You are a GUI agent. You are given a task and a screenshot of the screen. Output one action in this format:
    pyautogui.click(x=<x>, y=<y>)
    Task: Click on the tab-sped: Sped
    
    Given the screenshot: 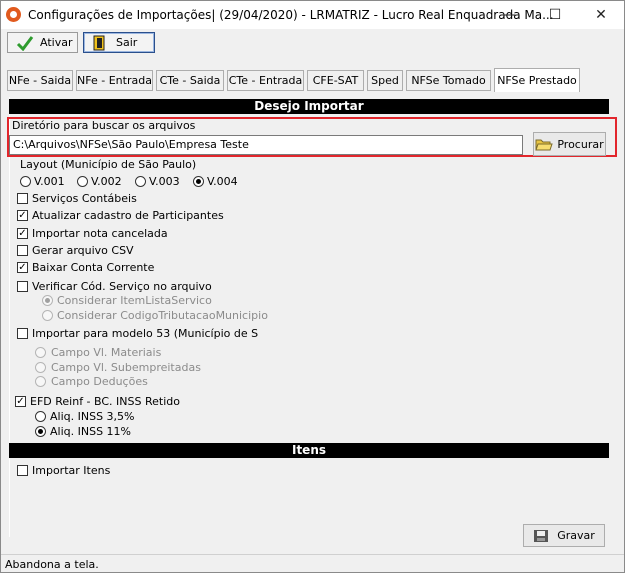 What is the action you would take?
    pyautogui.click(x=385, y=80)
    